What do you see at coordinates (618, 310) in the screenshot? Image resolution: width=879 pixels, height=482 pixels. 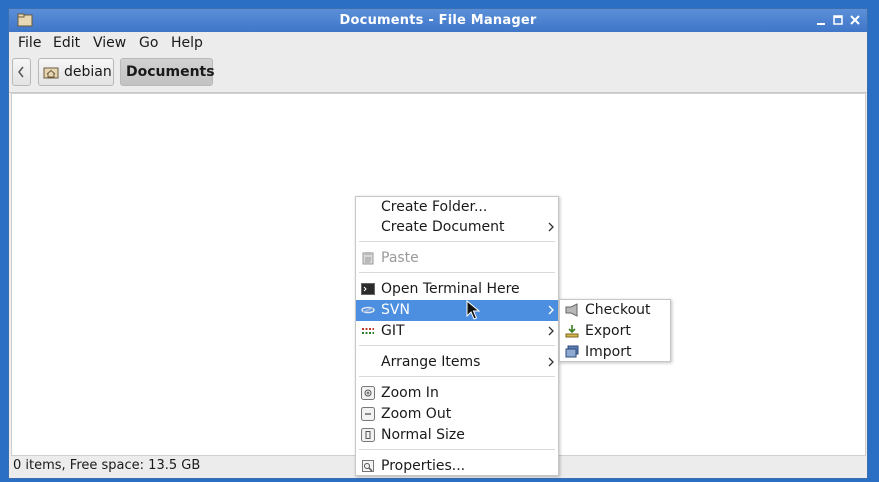 I see `menu-item-label: Checkout` at bounding box center [618, 310].